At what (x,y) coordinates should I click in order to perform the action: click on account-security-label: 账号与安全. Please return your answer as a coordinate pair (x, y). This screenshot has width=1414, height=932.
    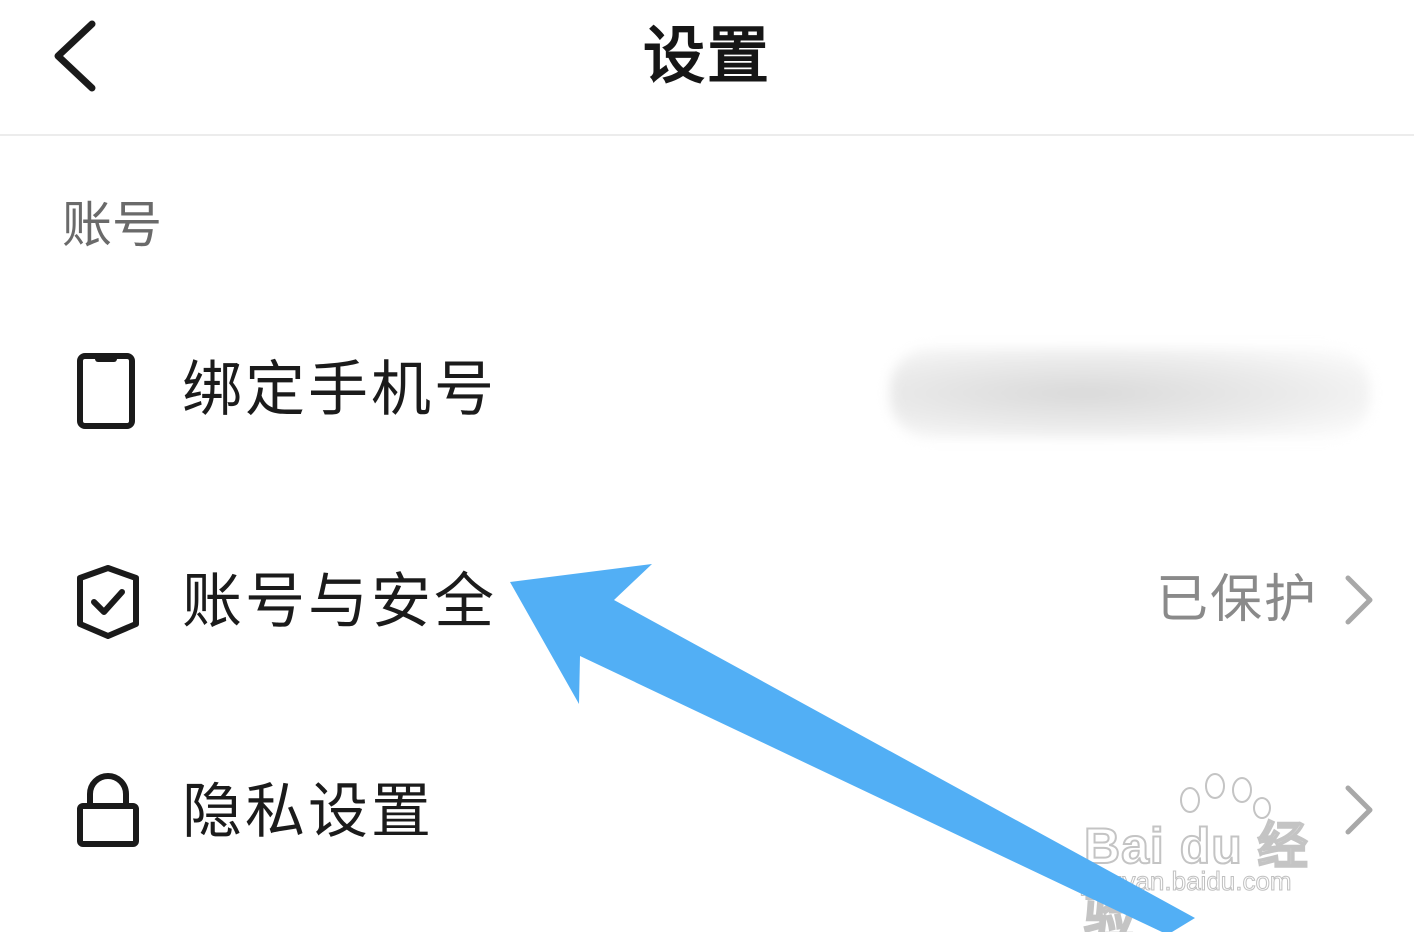
    Looking at the image, I should click on (339, 602).